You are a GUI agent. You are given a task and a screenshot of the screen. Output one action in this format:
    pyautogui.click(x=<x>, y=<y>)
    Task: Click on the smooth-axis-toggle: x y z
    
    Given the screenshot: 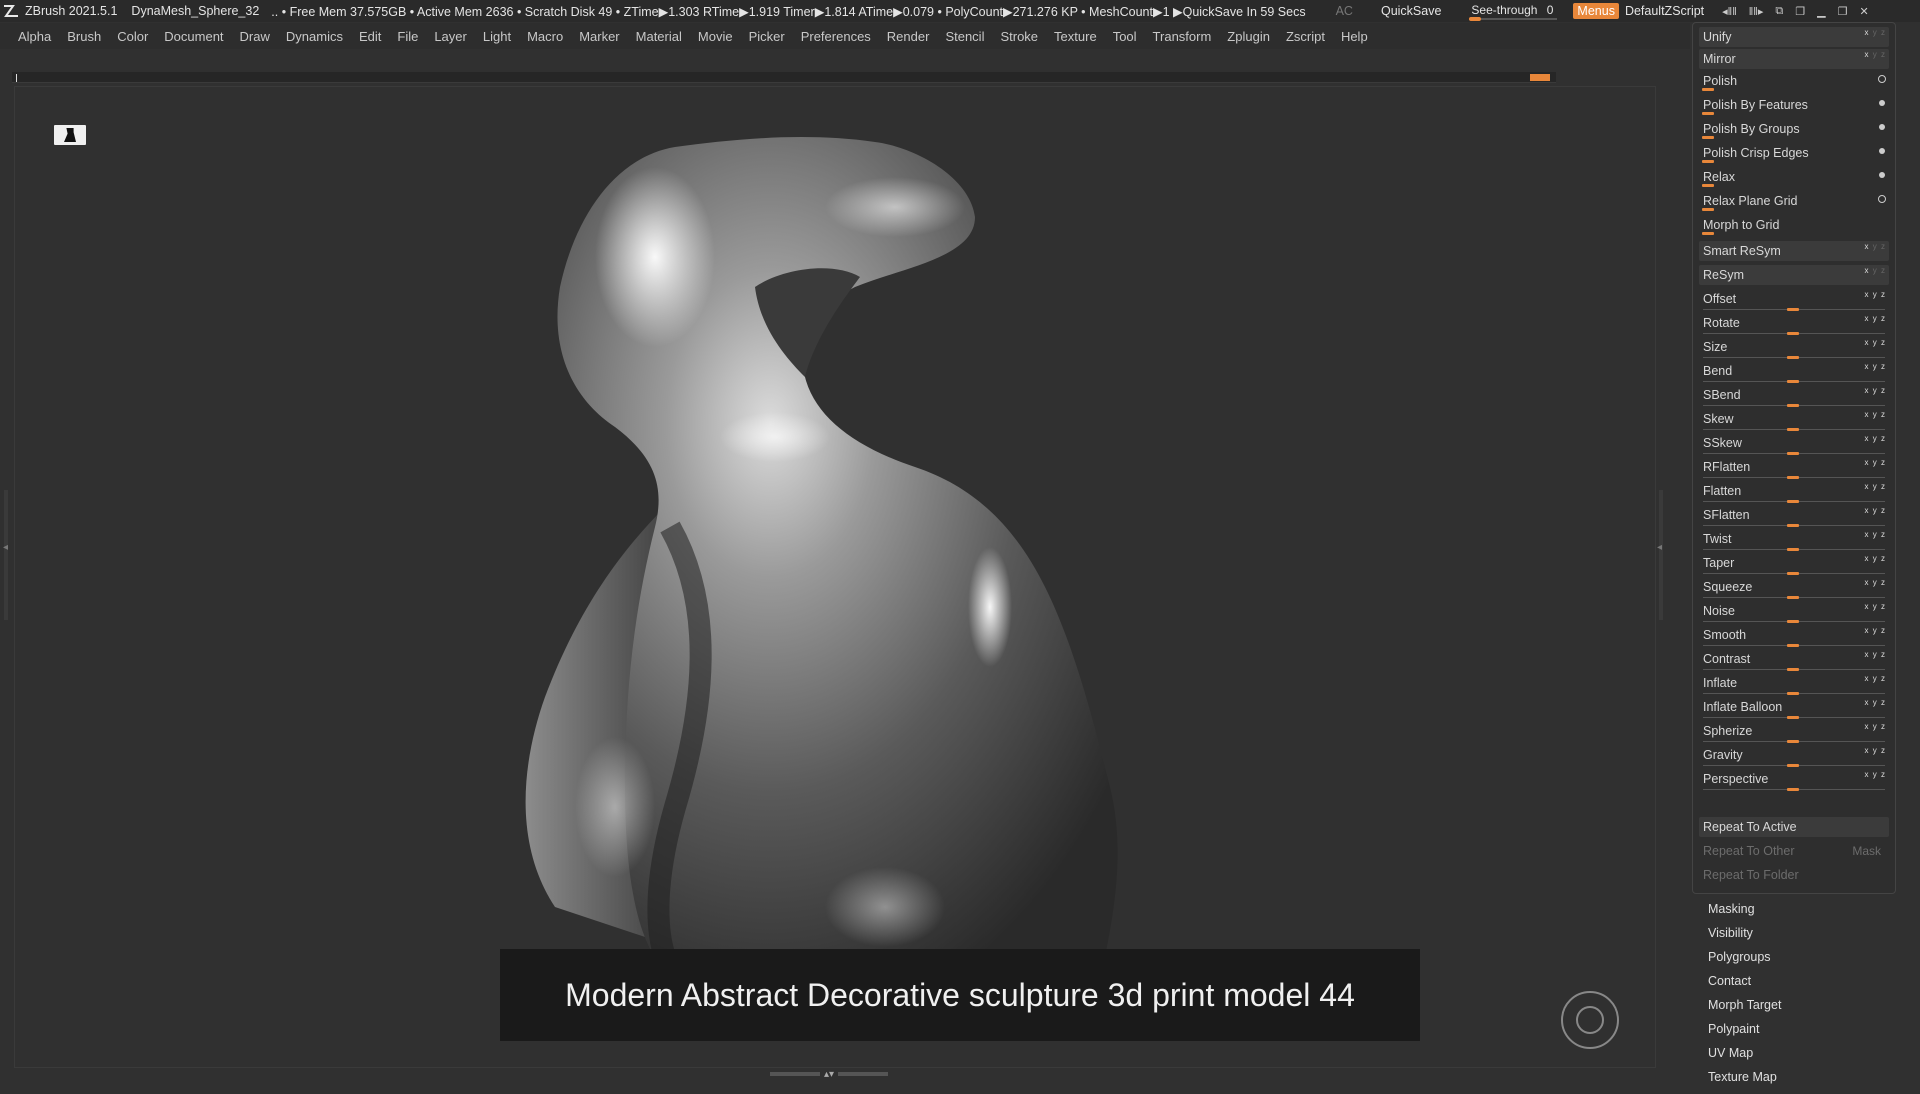 What is the action you would take?
    pyautogui.click(x=1875, y=630)
    